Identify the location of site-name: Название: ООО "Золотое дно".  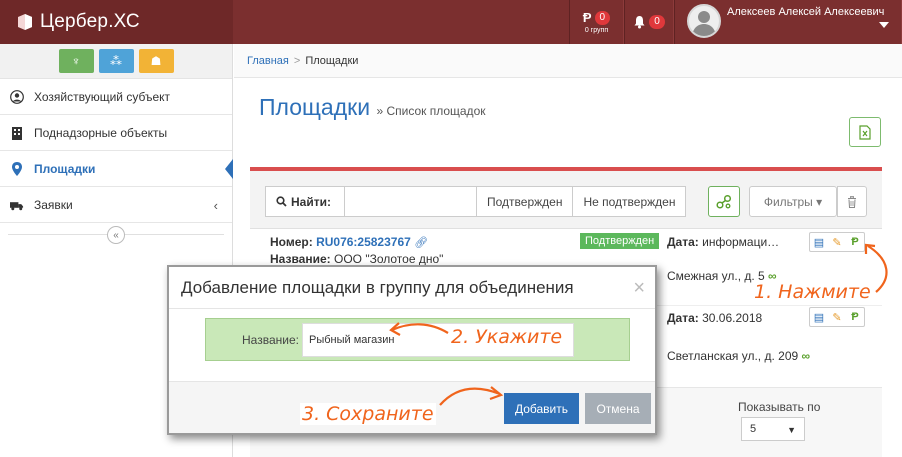
(356, 259).